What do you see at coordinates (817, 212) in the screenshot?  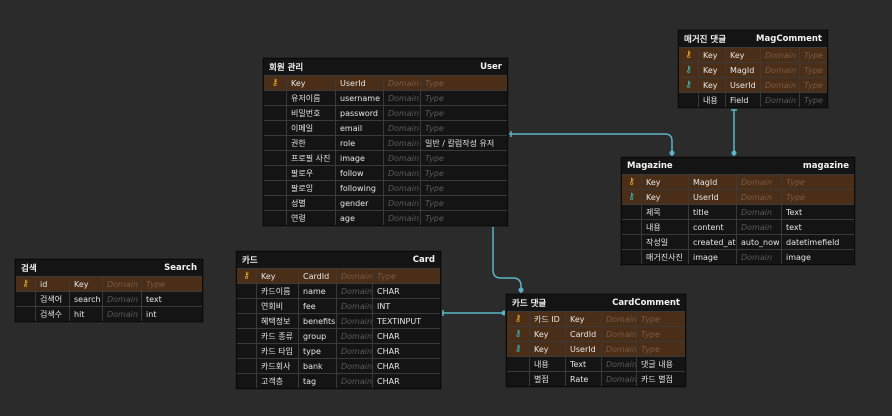 I see `field-type: Text` at bounding box center [817, 212].